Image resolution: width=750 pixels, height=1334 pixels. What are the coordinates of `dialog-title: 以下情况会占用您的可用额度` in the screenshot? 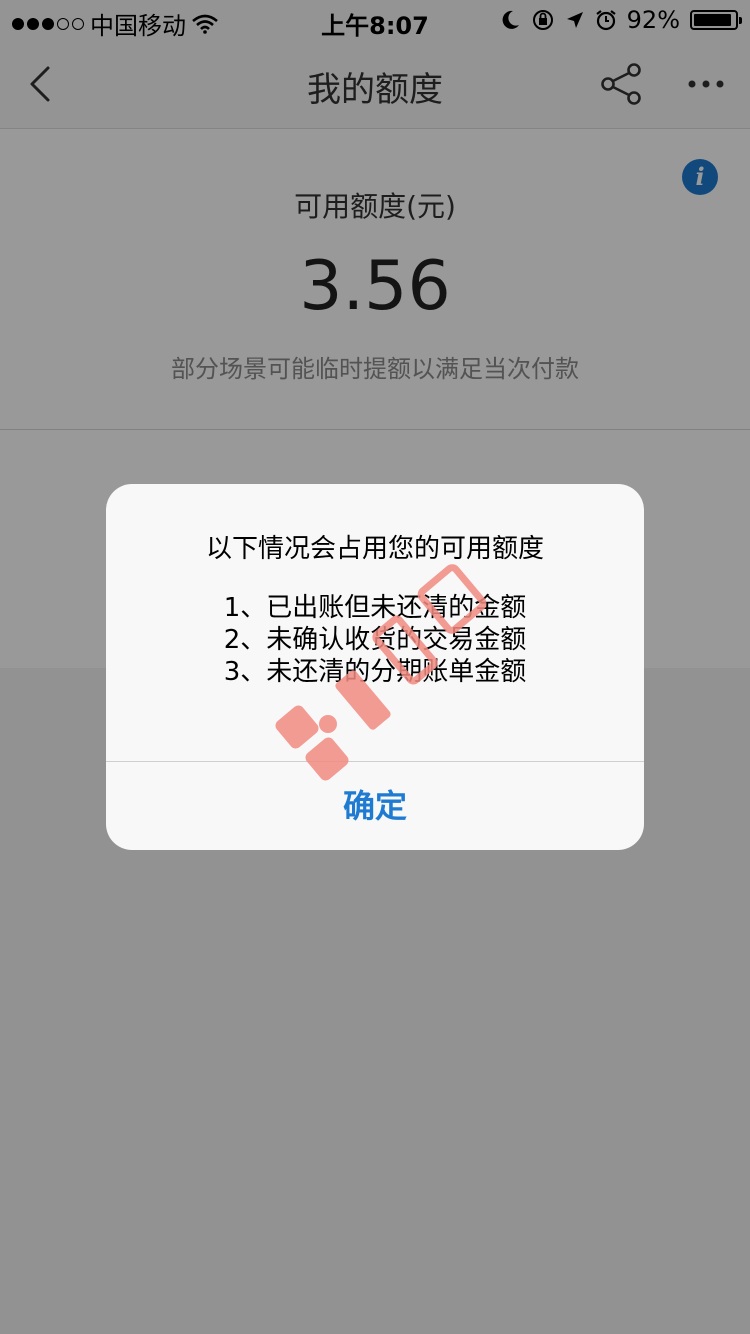 It's located at (374, 549).